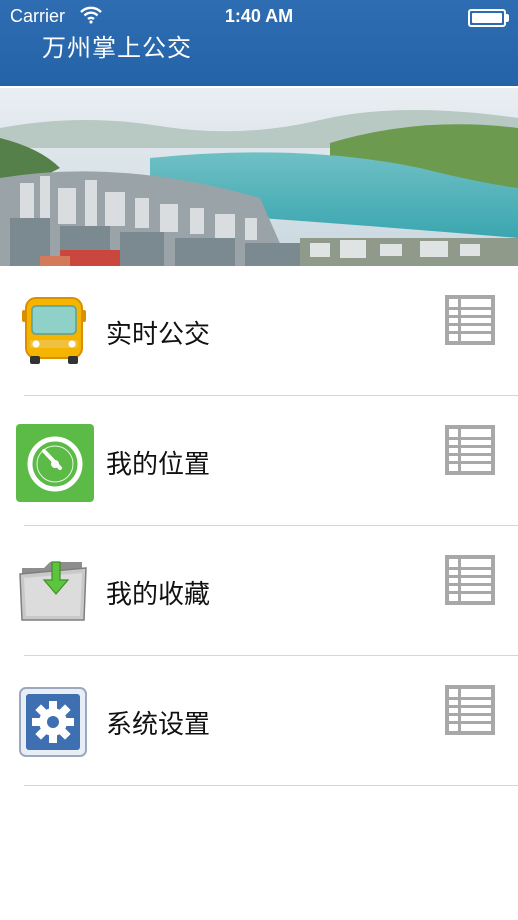 The image size is (518, 920). Describe the element at coordinates (158, 465) in the screenshot. I see `menu-item-label: 我的位置` at that location.